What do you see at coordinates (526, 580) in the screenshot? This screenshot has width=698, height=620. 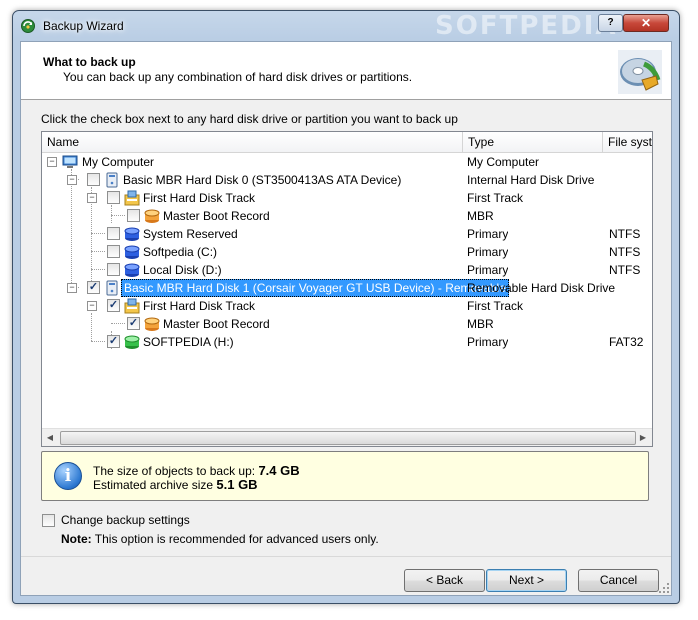 I see `next-button: Next >` at bounding box center [526, 580].